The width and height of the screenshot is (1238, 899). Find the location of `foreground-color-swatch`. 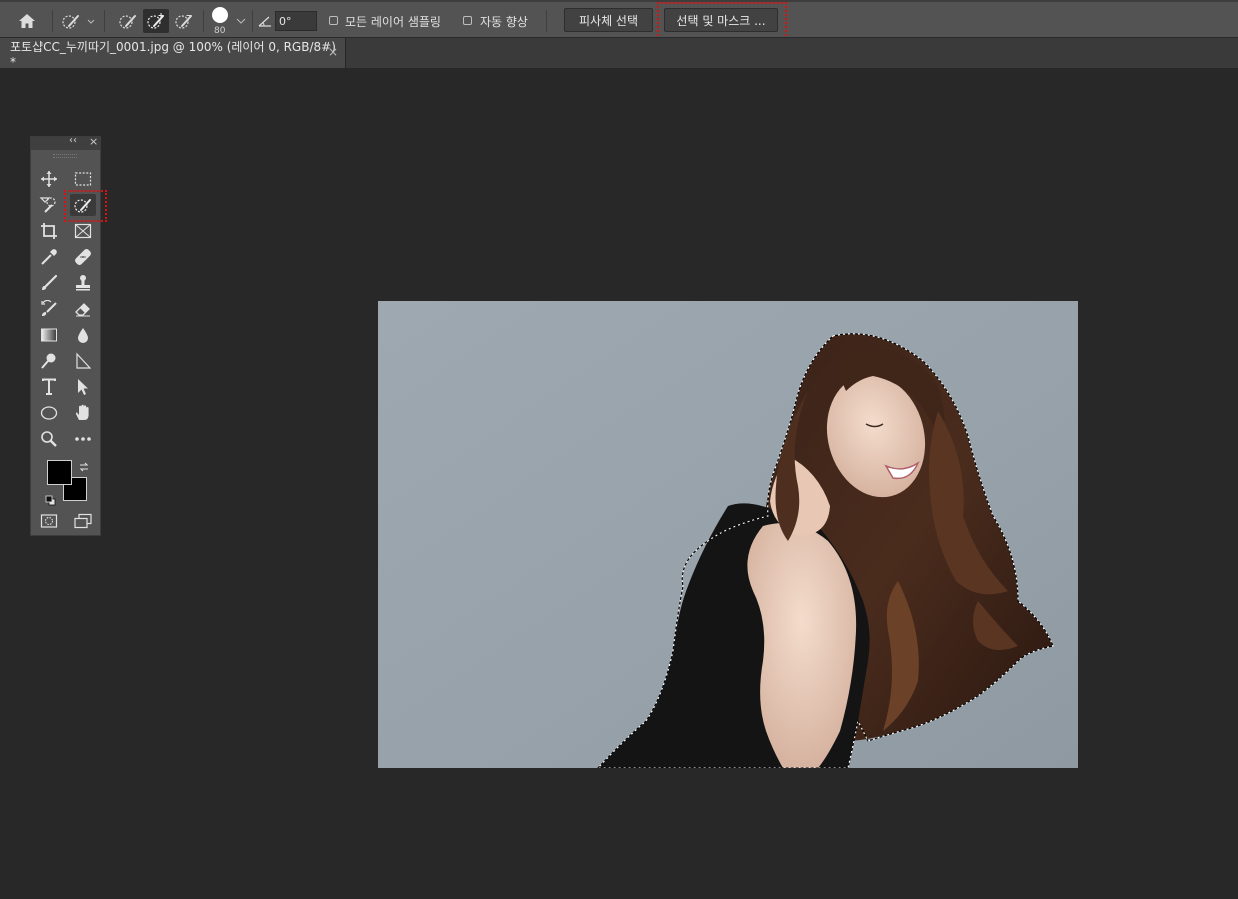

foreground-color-swatch is located at coordinates (59, 472).